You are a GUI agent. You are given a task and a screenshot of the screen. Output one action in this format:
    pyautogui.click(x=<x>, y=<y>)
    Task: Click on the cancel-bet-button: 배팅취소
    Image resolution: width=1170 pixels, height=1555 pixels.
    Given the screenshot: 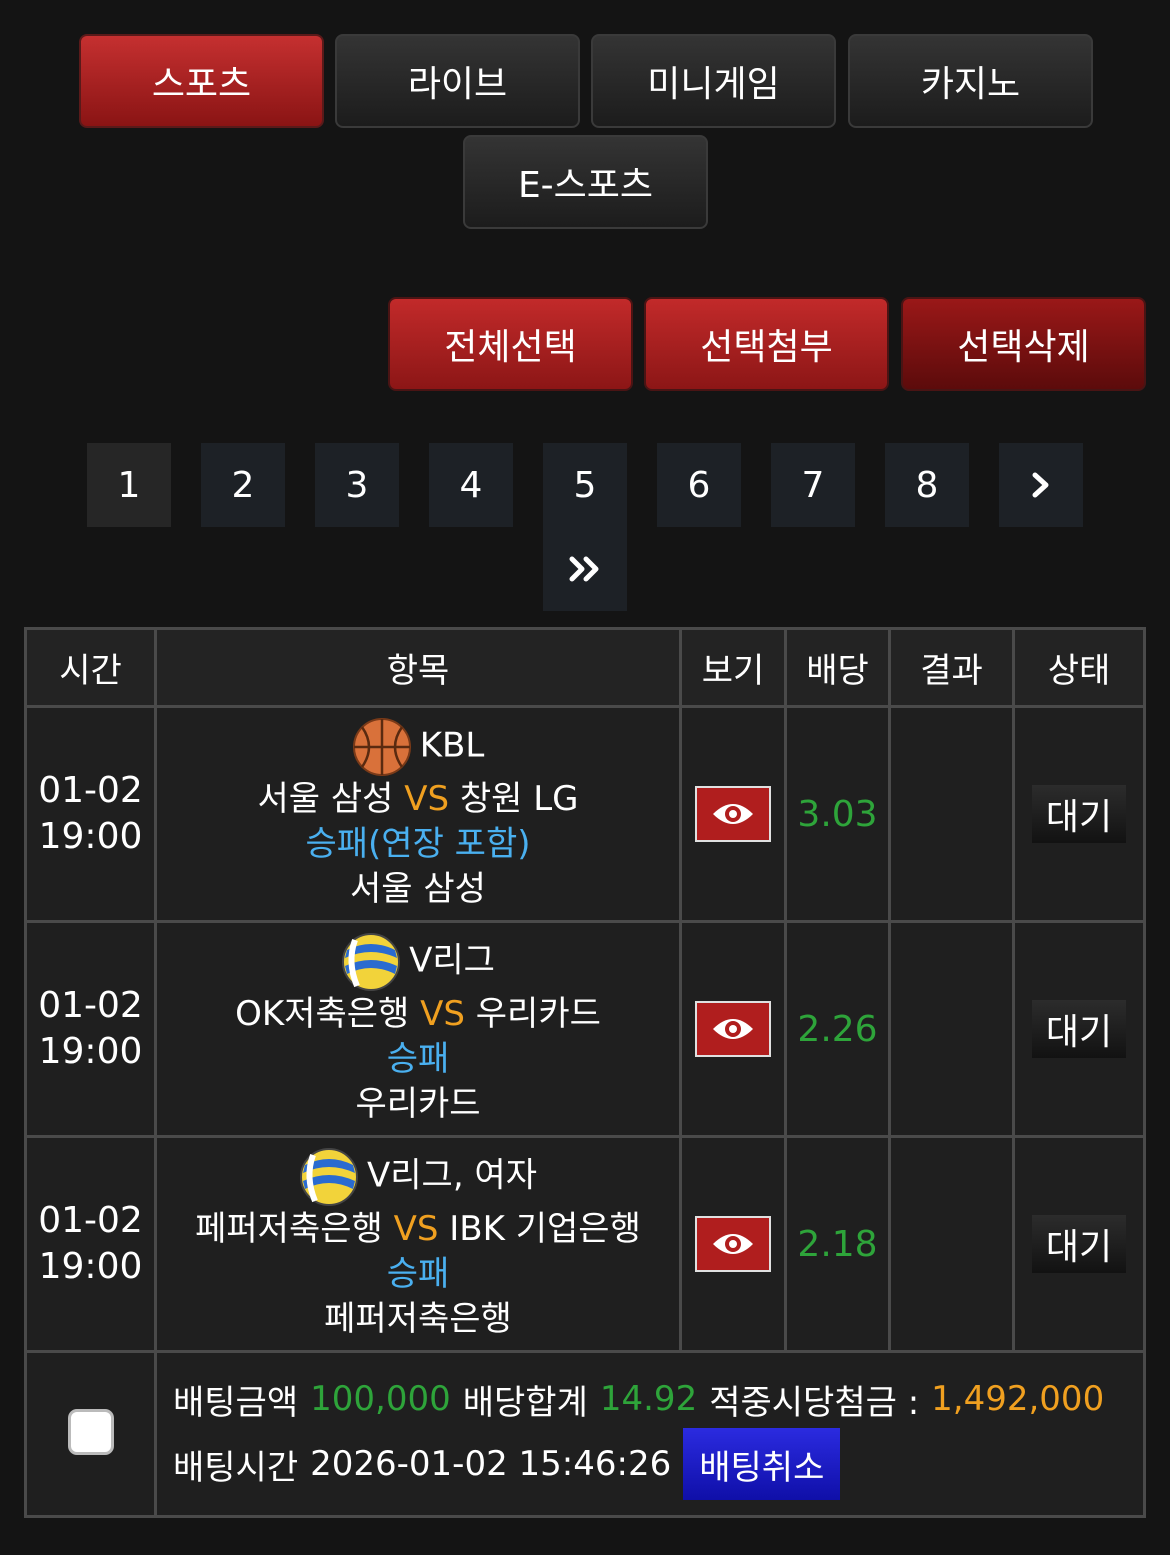 What is the action you would take?
    pyautogui.click(x=762, y=1464)
    